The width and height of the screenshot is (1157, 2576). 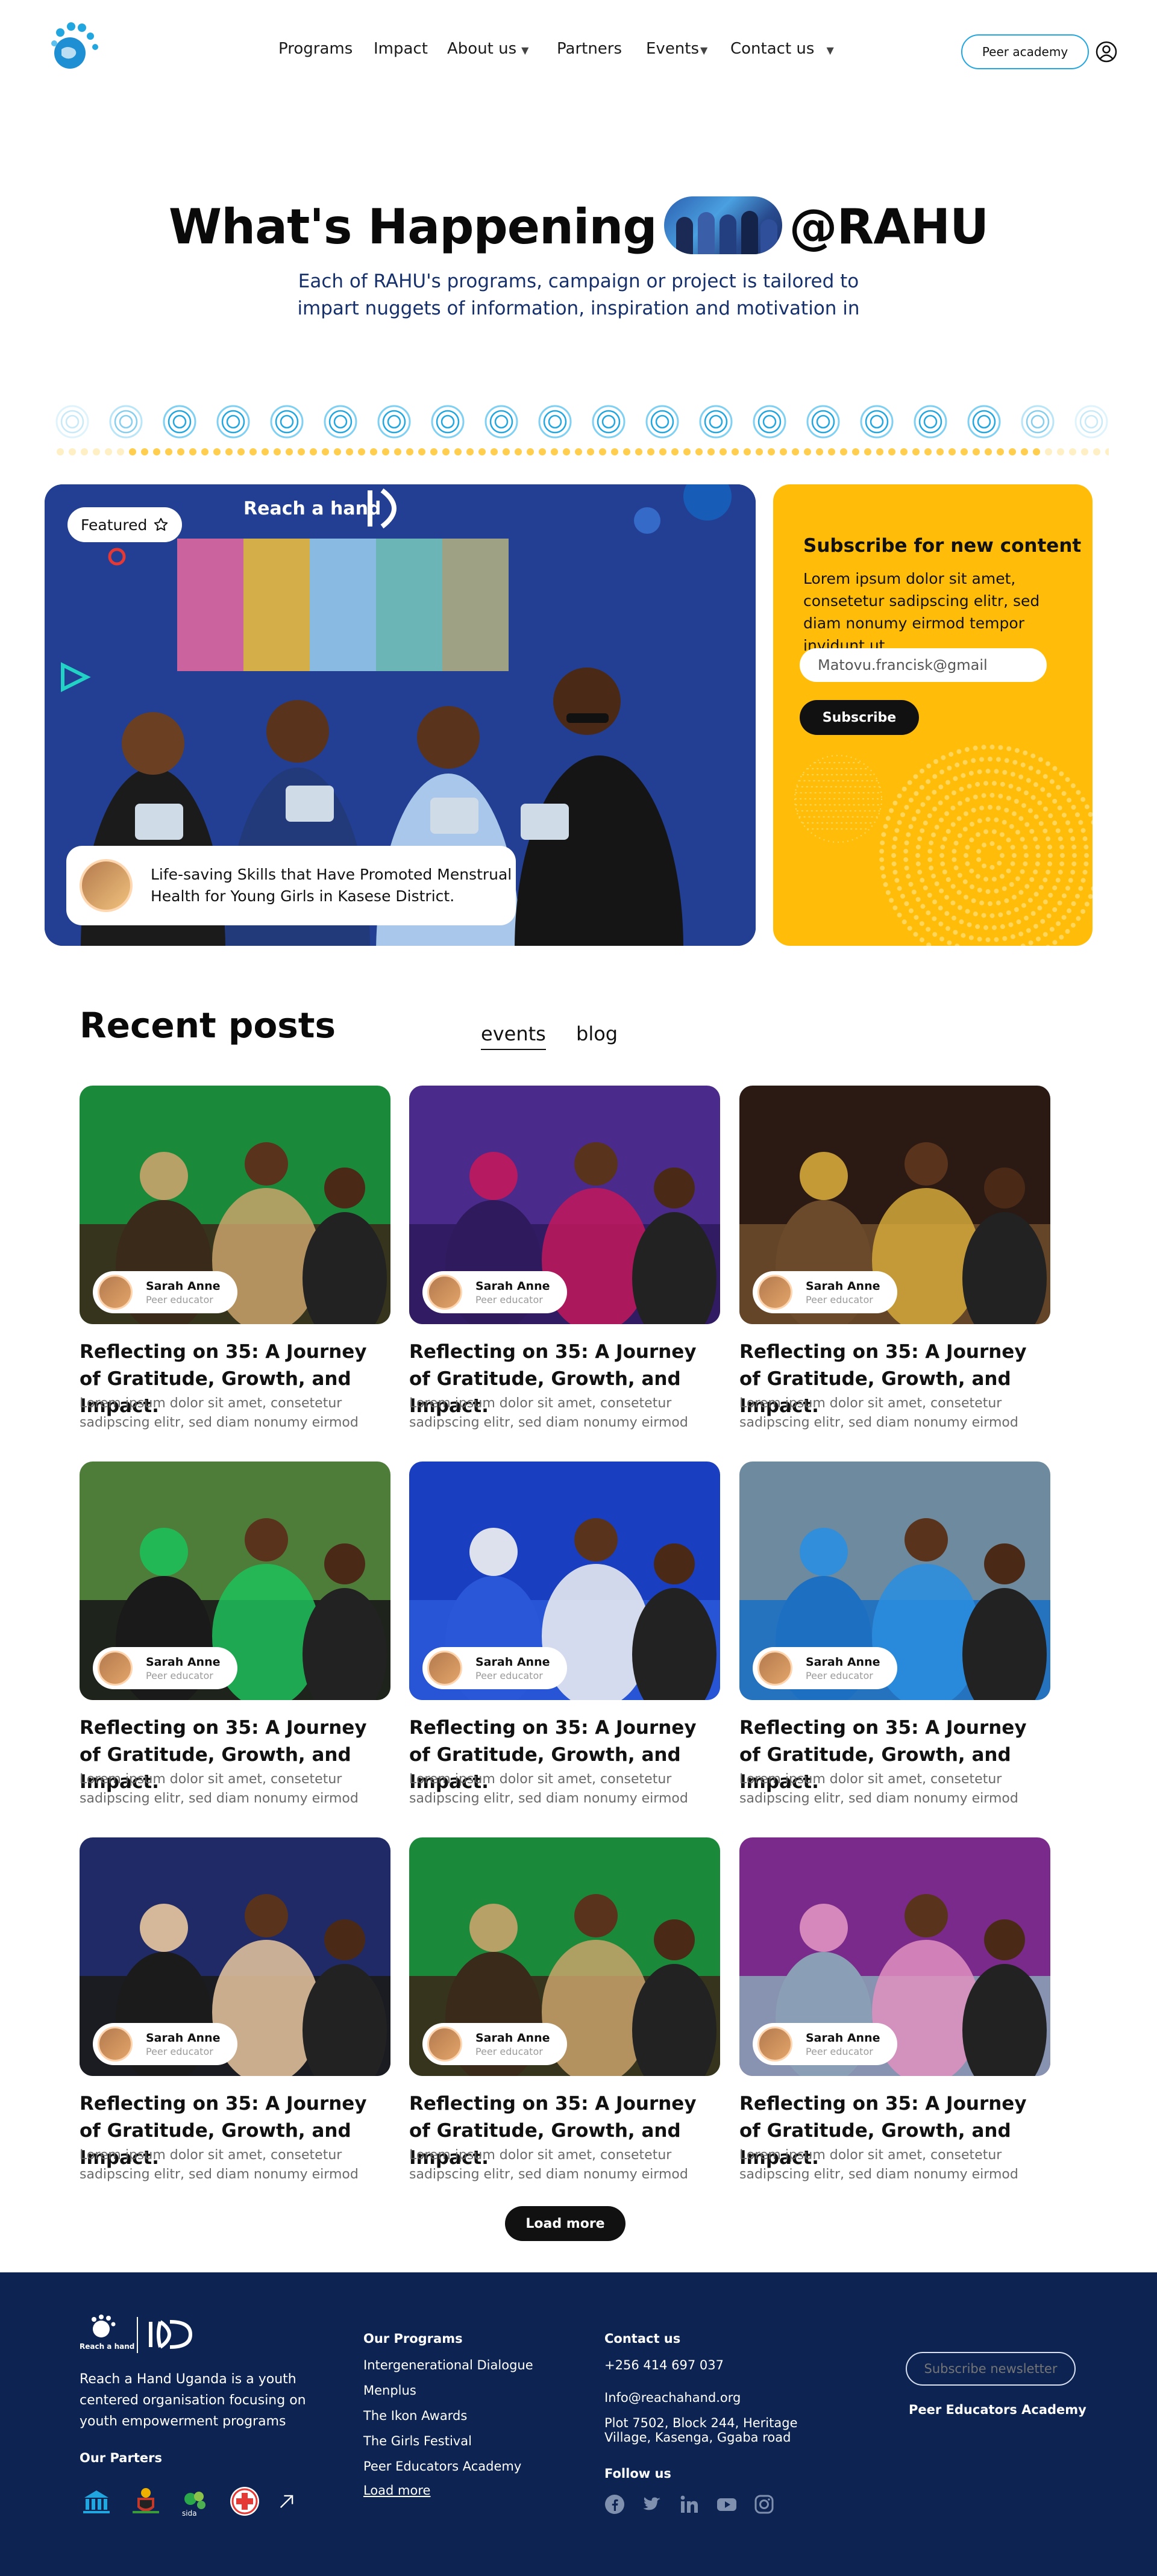 What do you see at coordinates (245, 2501) in the screenshot?
I see `red-cross-logo-icon` at bounding box center [245, 2501].